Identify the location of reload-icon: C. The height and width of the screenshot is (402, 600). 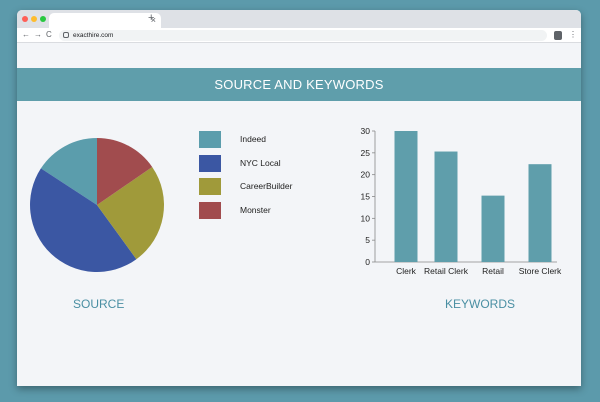
(49, 35).